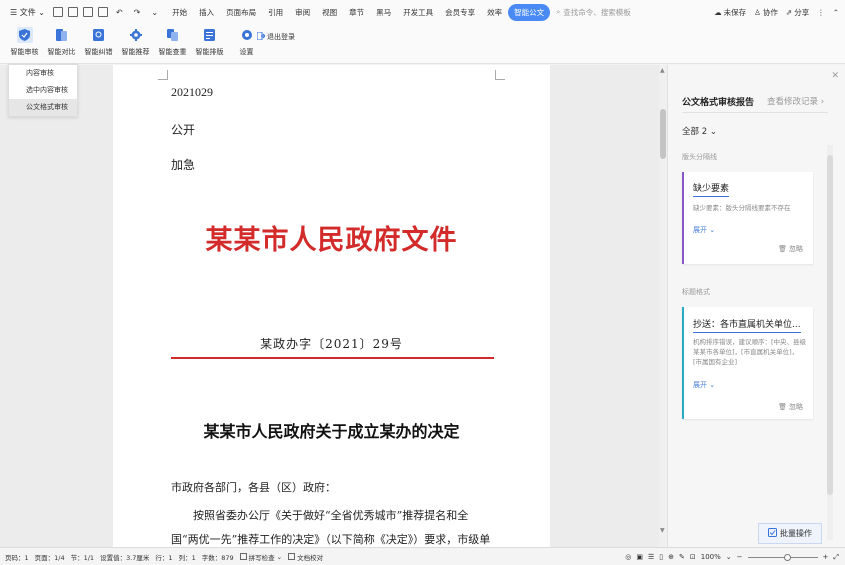 The height and width of the screenshot is (565, 845). What do you see at coordinates (24, 42) in the screenshot?
I see `smart-review-button: 智能审核` at bounding box center [24, 42].